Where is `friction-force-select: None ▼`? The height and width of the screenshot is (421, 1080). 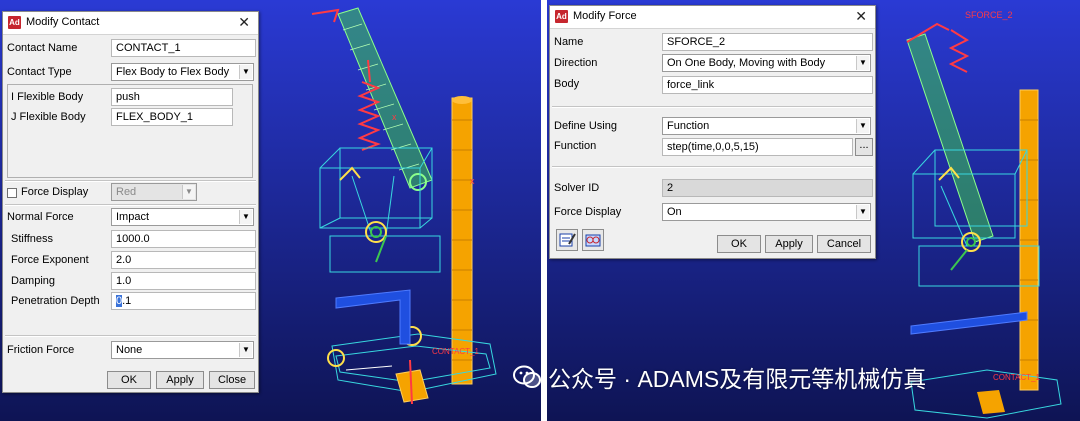 friction-force-select: None ▼ is located at coordinates (182, 350).